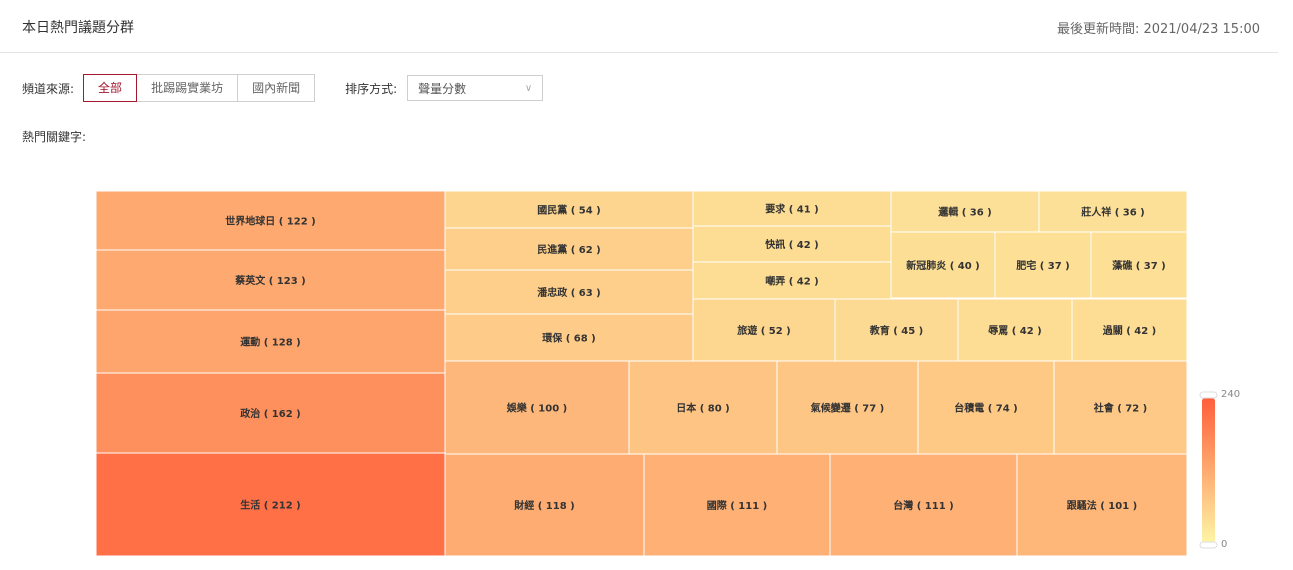 The height and width of the screenshot is (570, 1293). I want to click on treemap-cell-label: 政治 ( 162 ), so click(270, 413).